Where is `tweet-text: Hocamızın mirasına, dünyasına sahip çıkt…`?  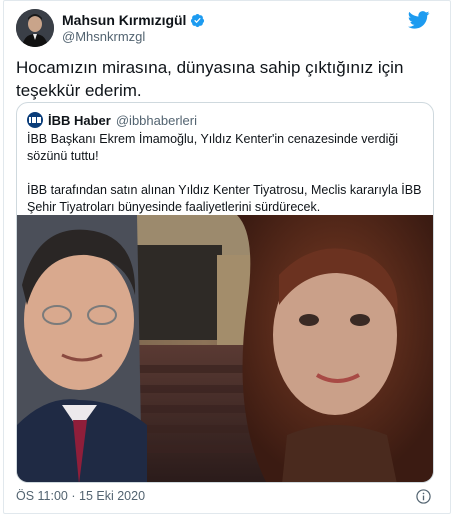 tweet-text: Hocamızın mirasına, dünyasına sahip çıkt… is located at coordinates (210, 79).